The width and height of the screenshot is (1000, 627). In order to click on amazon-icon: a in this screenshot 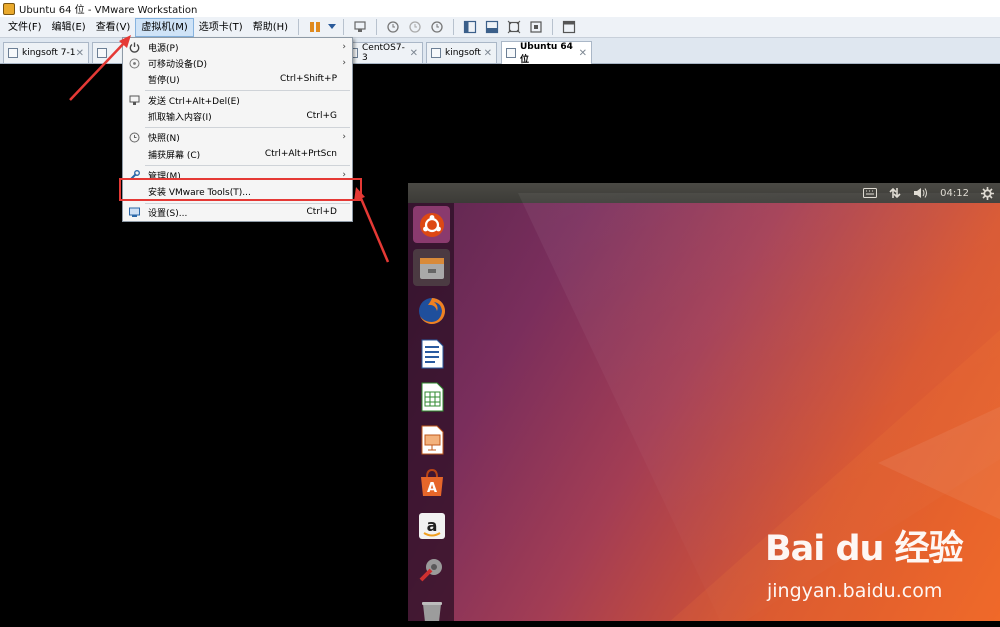, I will do `click(431, 525)`.